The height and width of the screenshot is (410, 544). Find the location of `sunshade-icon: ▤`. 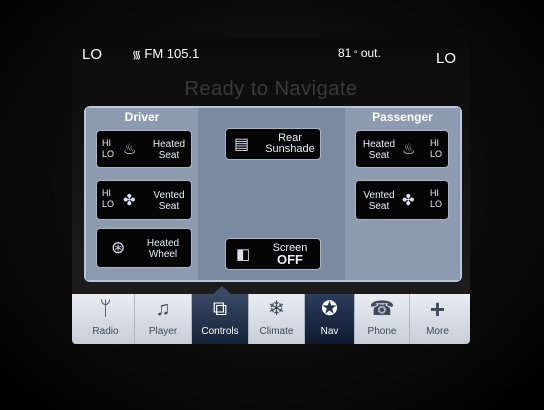

sunshade-icon: ▤ is located at coordinates (242, 144).